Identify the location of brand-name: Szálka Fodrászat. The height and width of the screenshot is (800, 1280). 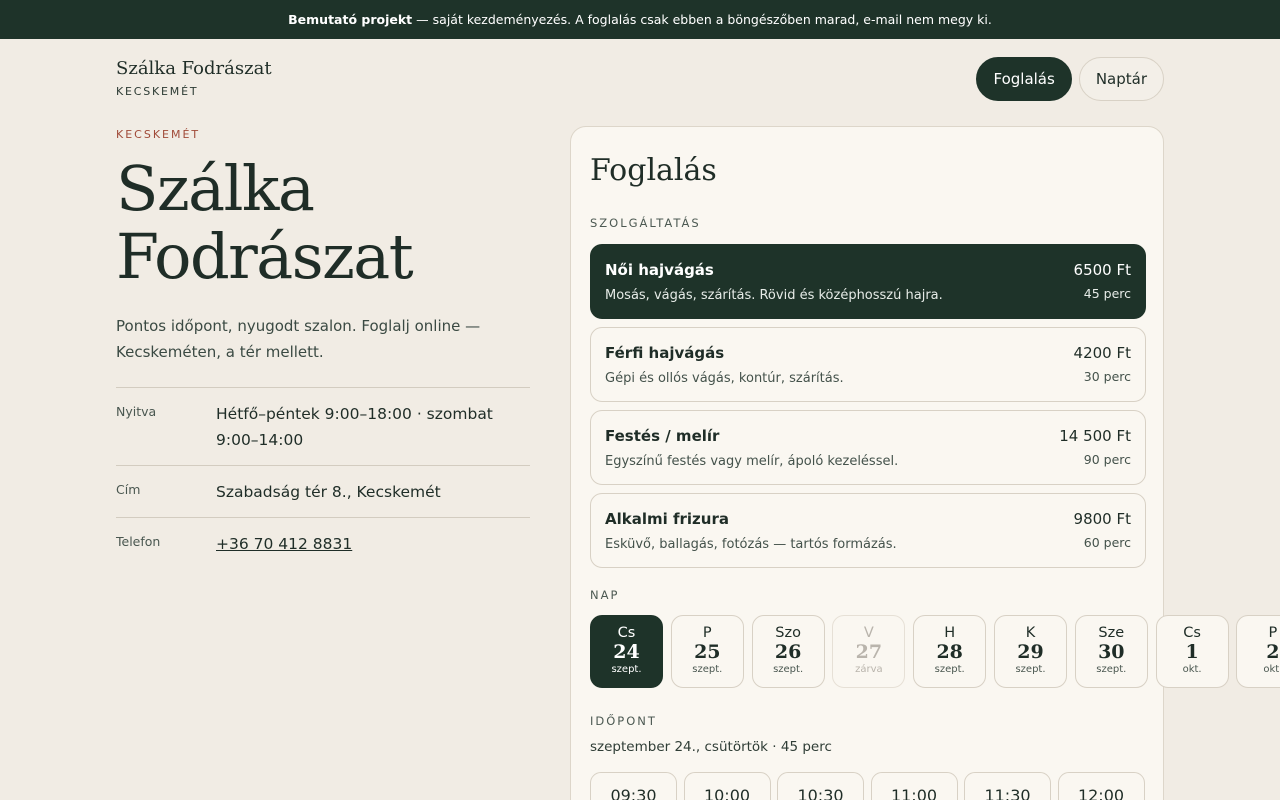
(194, 68).